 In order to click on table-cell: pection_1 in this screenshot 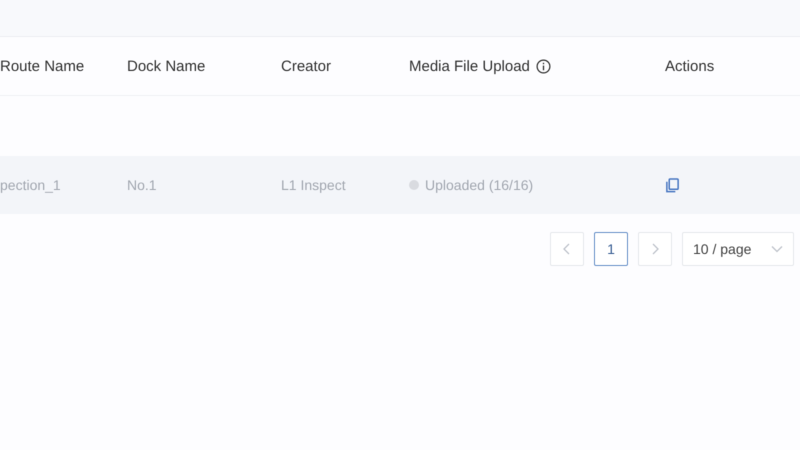, I will do `click(30, 185)`.